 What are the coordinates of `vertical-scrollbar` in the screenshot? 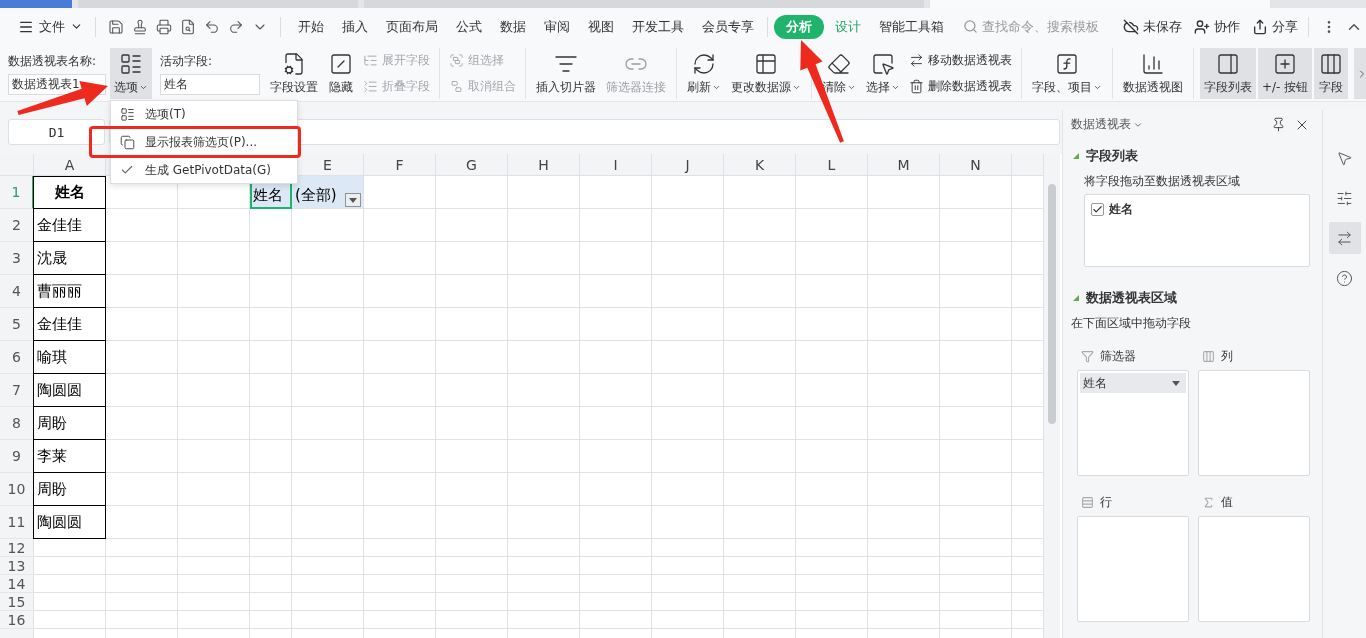 It's located at (1052, 396).